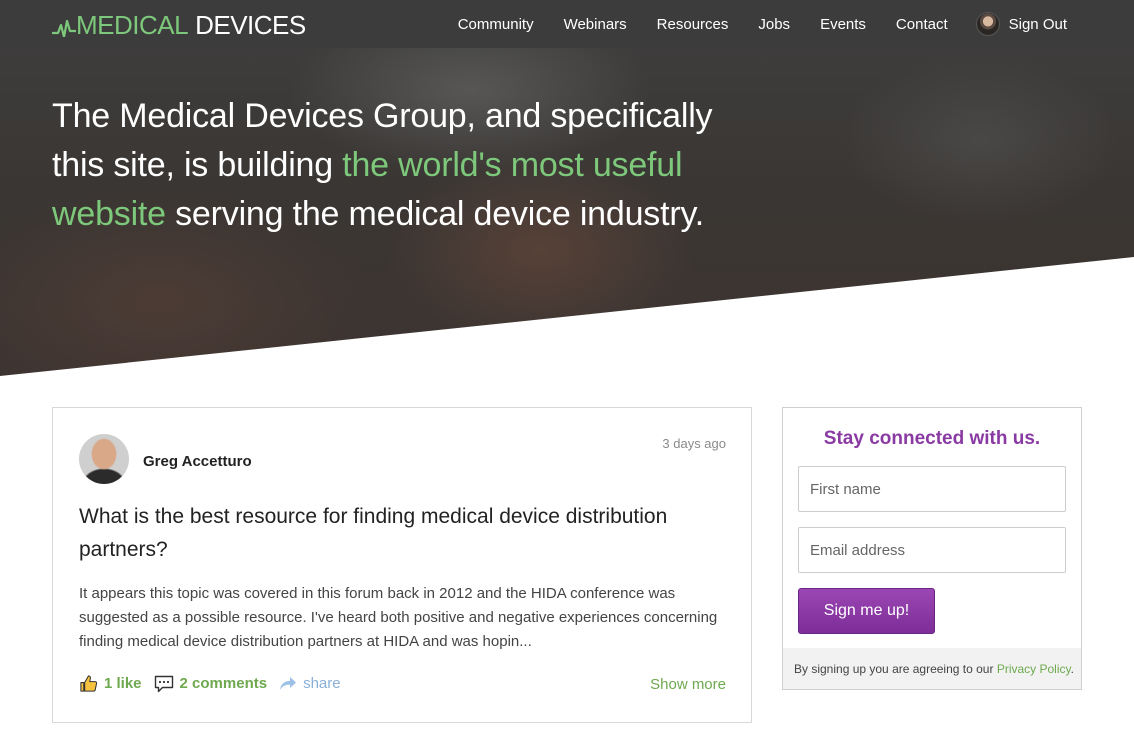 The width and height of the screenshot is (1134, 738). Describe the element at coordinates (197, 461) in the screenshot. I see `author-name: Greg Accetturo` at that location.